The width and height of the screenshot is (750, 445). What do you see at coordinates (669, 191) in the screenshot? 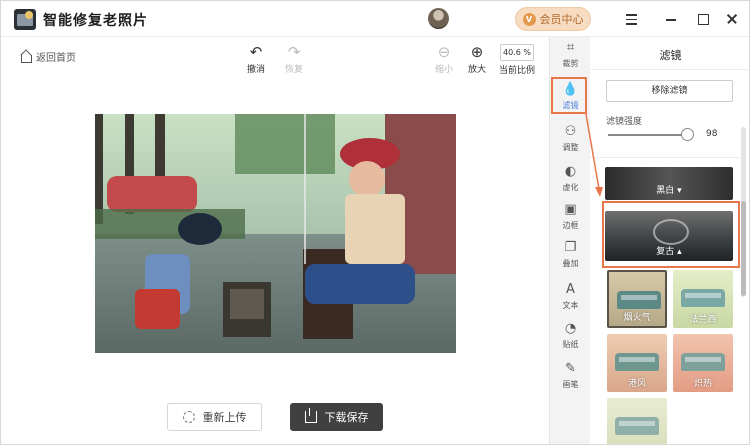
I see `category-label: 黑白 ▾` at bounding box center [669, 191].